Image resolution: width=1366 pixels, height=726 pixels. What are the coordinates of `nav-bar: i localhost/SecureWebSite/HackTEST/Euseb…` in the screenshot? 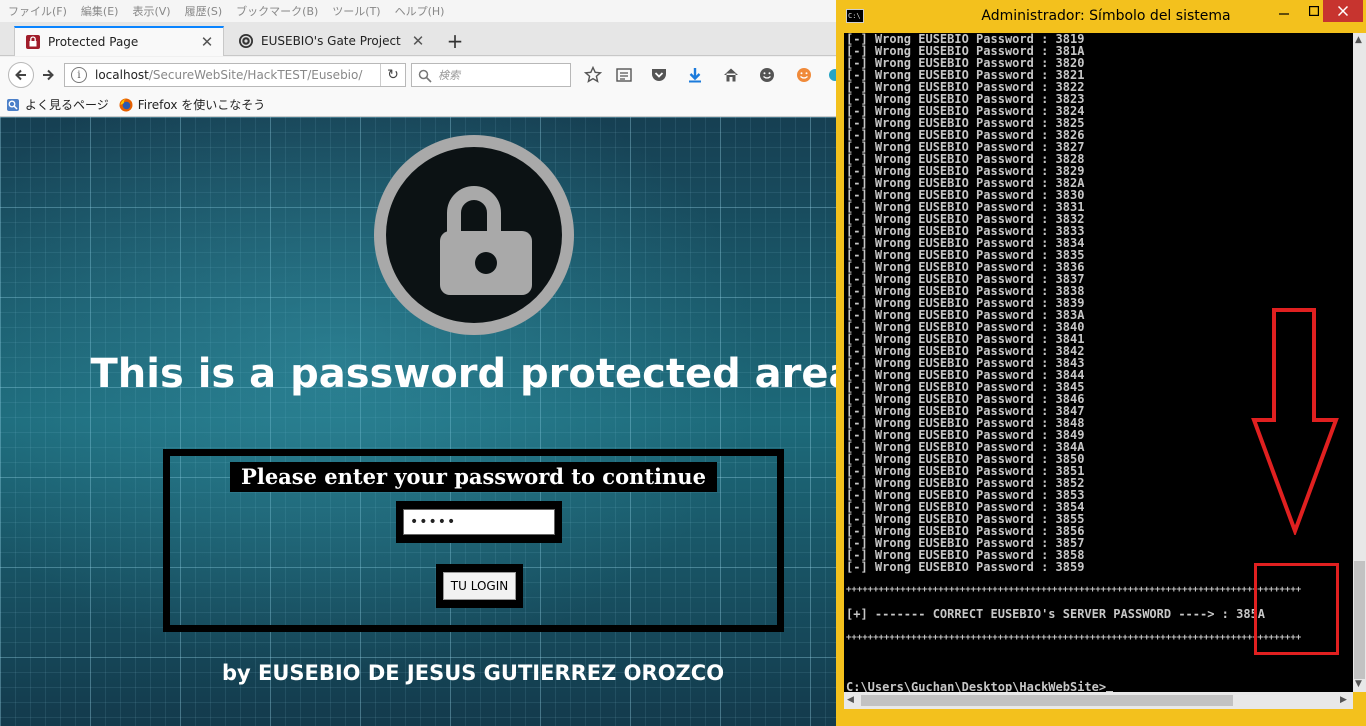 It's located at (418, 75).